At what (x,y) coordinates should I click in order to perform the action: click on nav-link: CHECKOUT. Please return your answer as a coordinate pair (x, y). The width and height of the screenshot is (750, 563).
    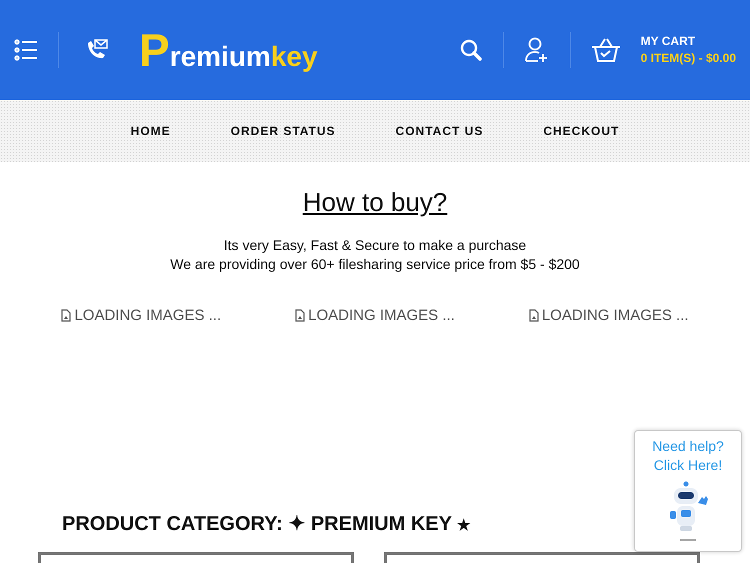
    Looking at the image, I should click on (581, 131).